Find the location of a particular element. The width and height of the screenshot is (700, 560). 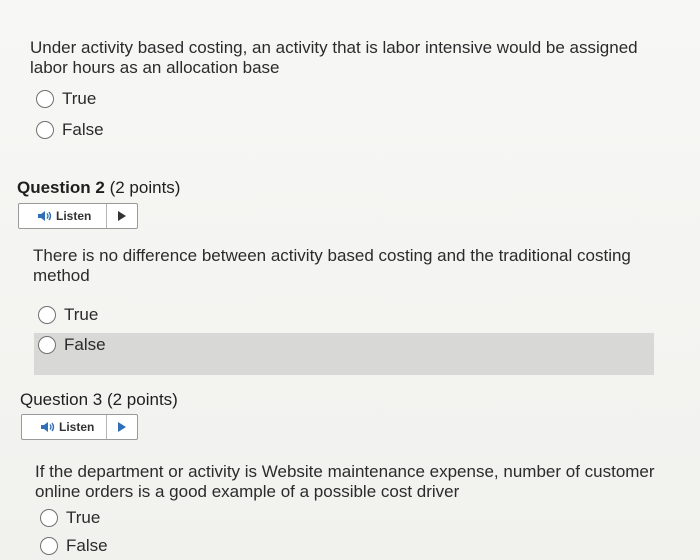

q2-points: (2 points) is located at coordinates (145, 187).